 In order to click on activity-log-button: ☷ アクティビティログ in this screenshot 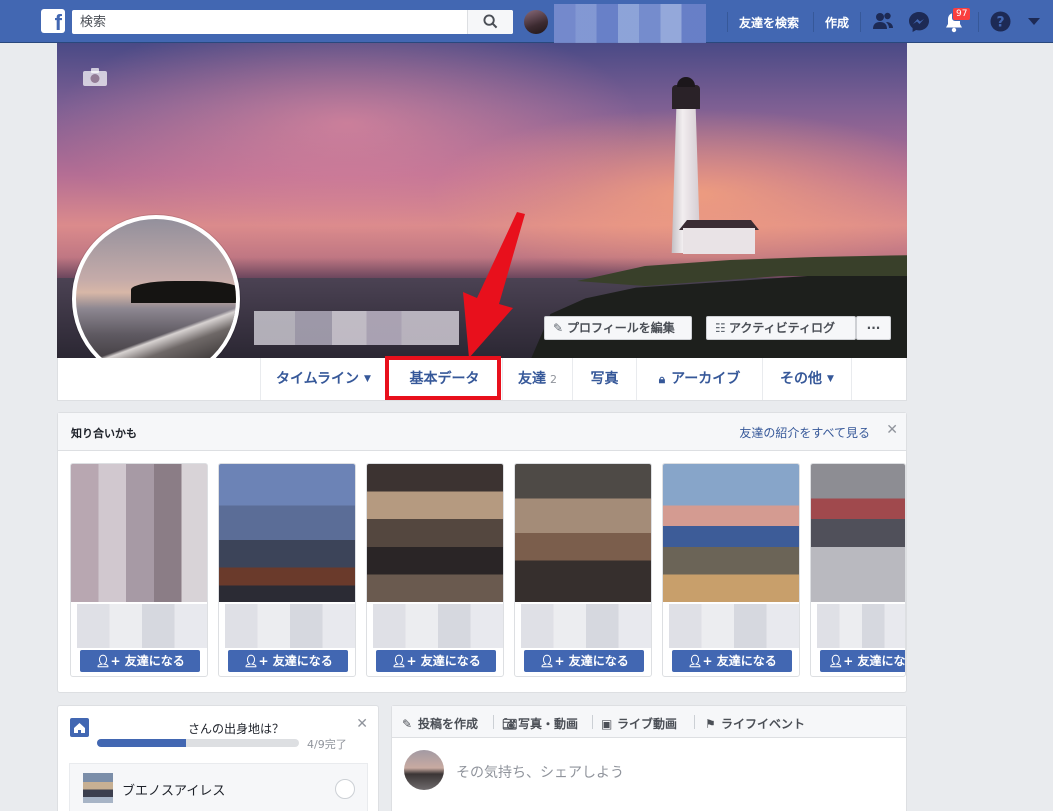, I will do `click(781, 328)`.